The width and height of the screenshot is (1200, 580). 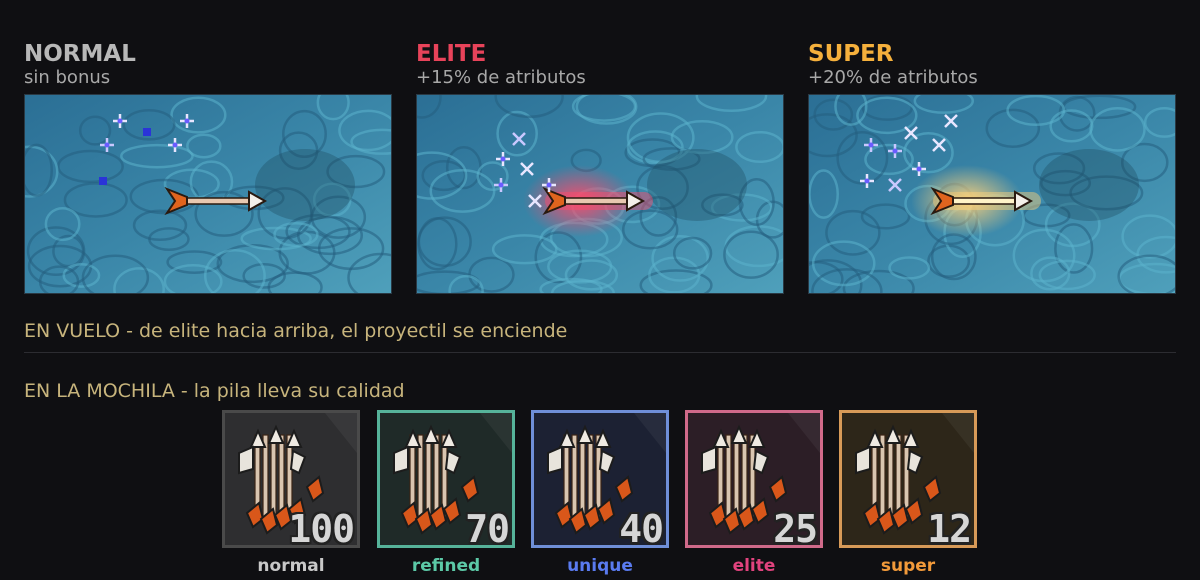 What do you see at coordinates (908, 566) in the screenshot?
I see `quality-label: super` at bounding box center [908, 566].